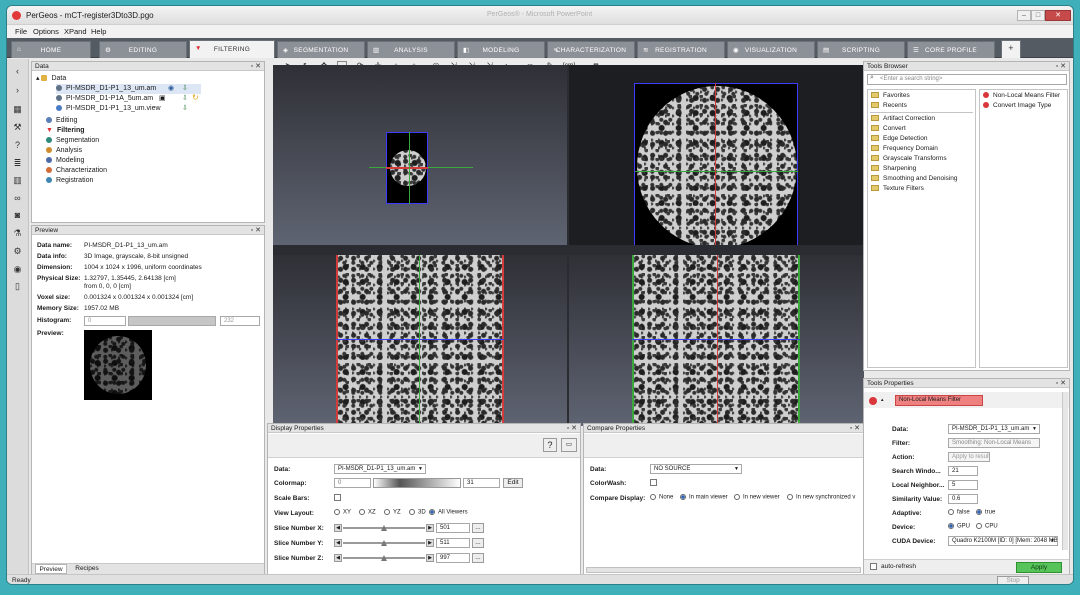 The image size is (1080, 595). What do you see at coordinates (453, 543) in the screenshot?
I see `slice-y-value: 511` at bounding box center [453, 543].